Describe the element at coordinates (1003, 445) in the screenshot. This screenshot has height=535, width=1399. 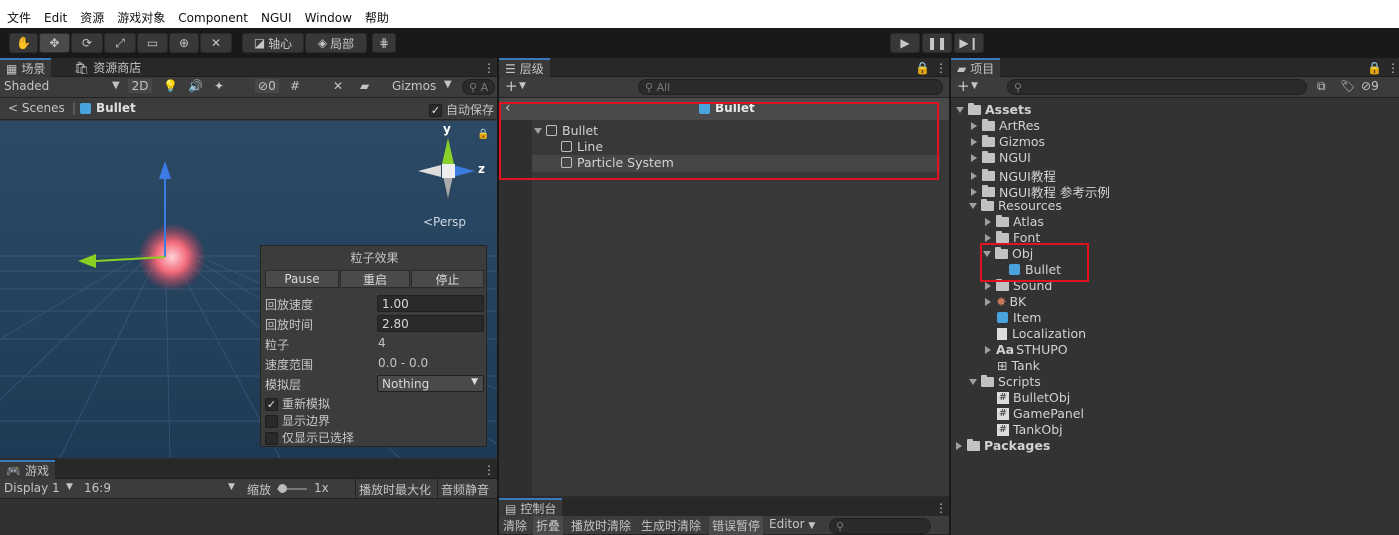
I see `project-folder-packages: Packages` at that location.